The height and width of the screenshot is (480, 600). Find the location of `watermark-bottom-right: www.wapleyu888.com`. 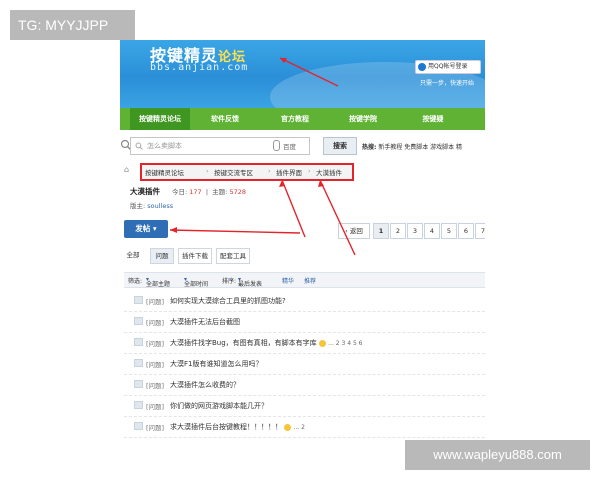

watermark-bottom-right: www.wapleyu888.com is located at coordinates (497, 455).